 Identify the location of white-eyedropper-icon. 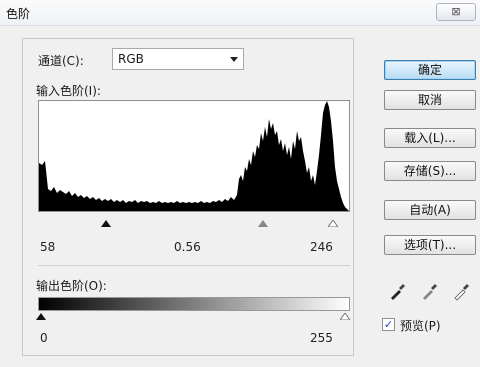
(462, 291).